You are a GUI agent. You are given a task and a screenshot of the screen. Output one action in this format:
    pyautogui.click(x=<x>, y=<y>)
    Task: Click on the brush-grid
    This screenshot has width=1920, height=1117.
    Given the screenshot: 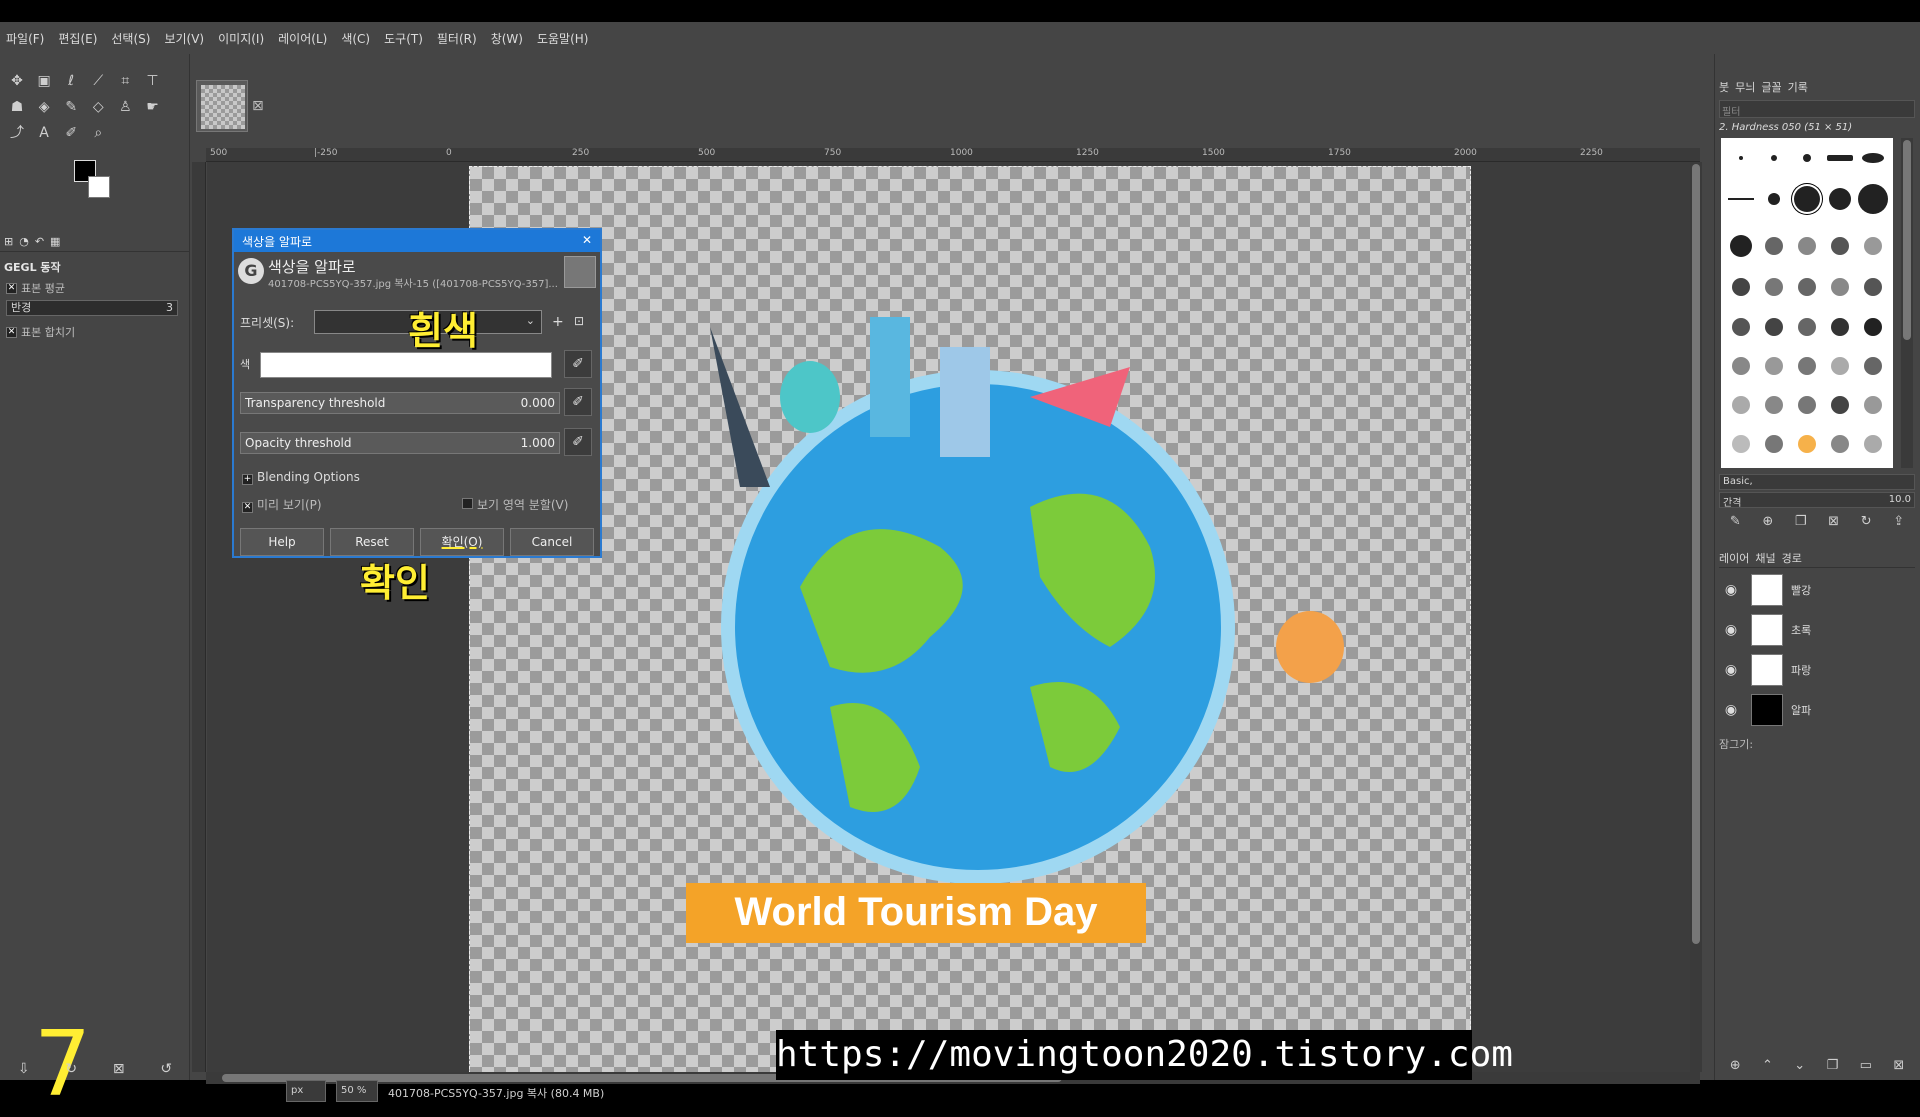 What is the action you would take?
    pyautogui.click(x=1807, y=303)
    